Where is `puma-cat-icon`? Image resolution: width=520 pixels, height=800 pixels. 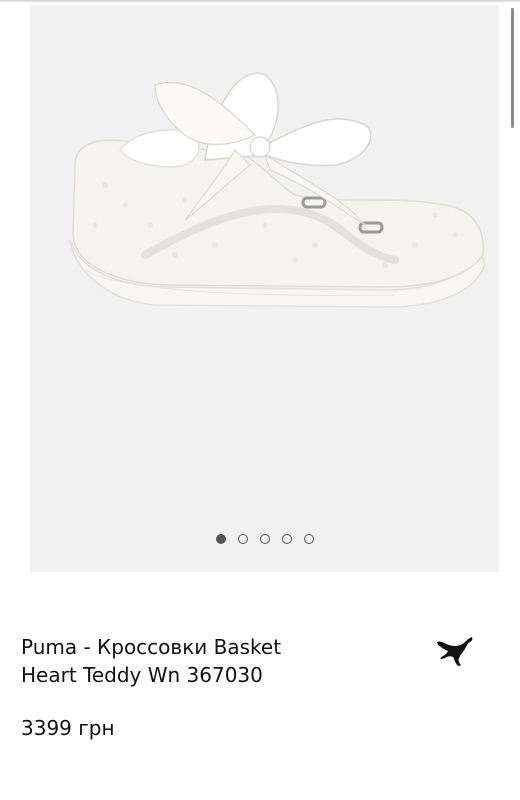
puma-cat-icon is located at coordinates (455, 652).